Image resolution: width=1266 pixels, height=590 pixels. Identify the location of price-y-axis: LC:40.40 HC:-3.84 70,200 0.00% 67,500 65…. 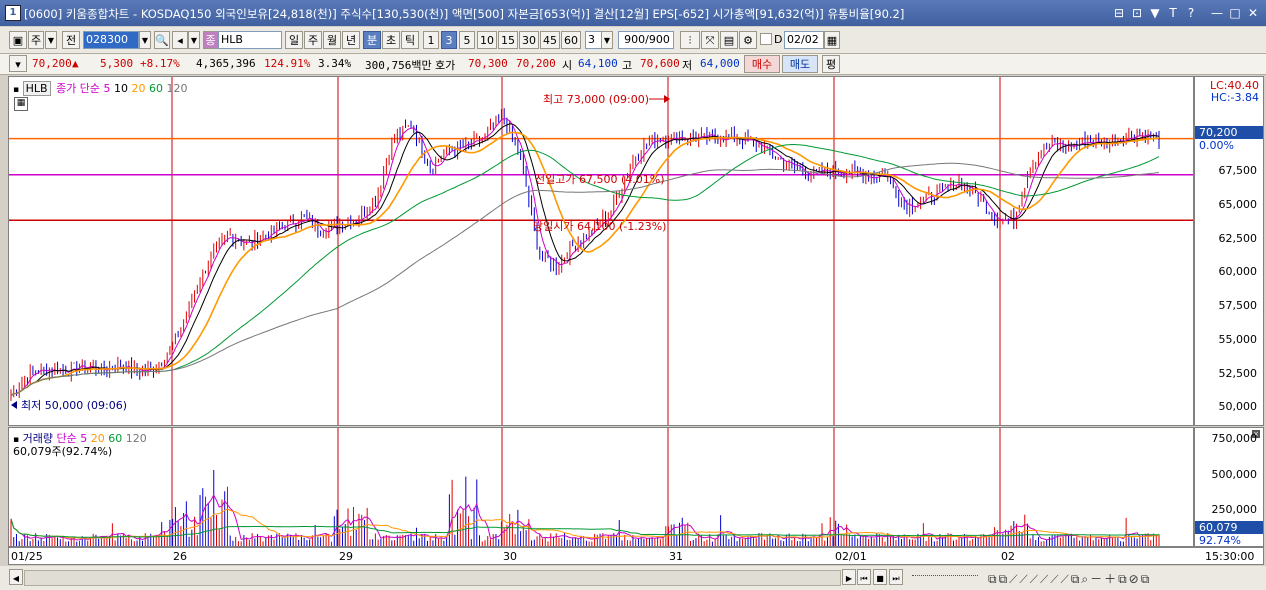
(1229, 251).